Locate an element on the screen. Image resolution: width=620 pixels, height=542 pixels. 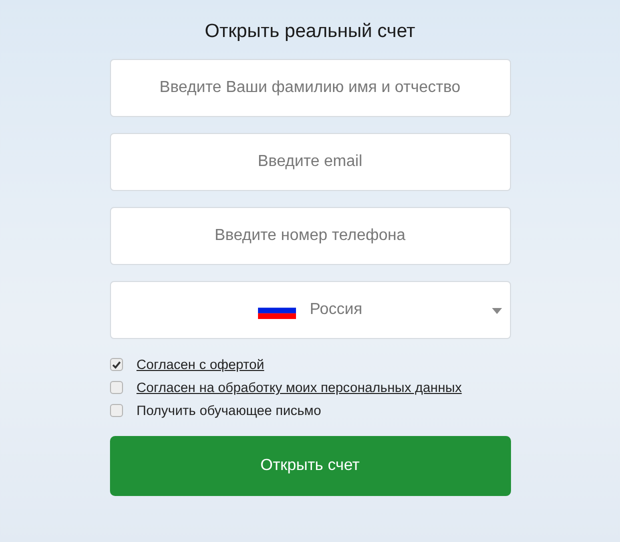
input-field: Введите номер телефона is located at coordinates (310, 236).